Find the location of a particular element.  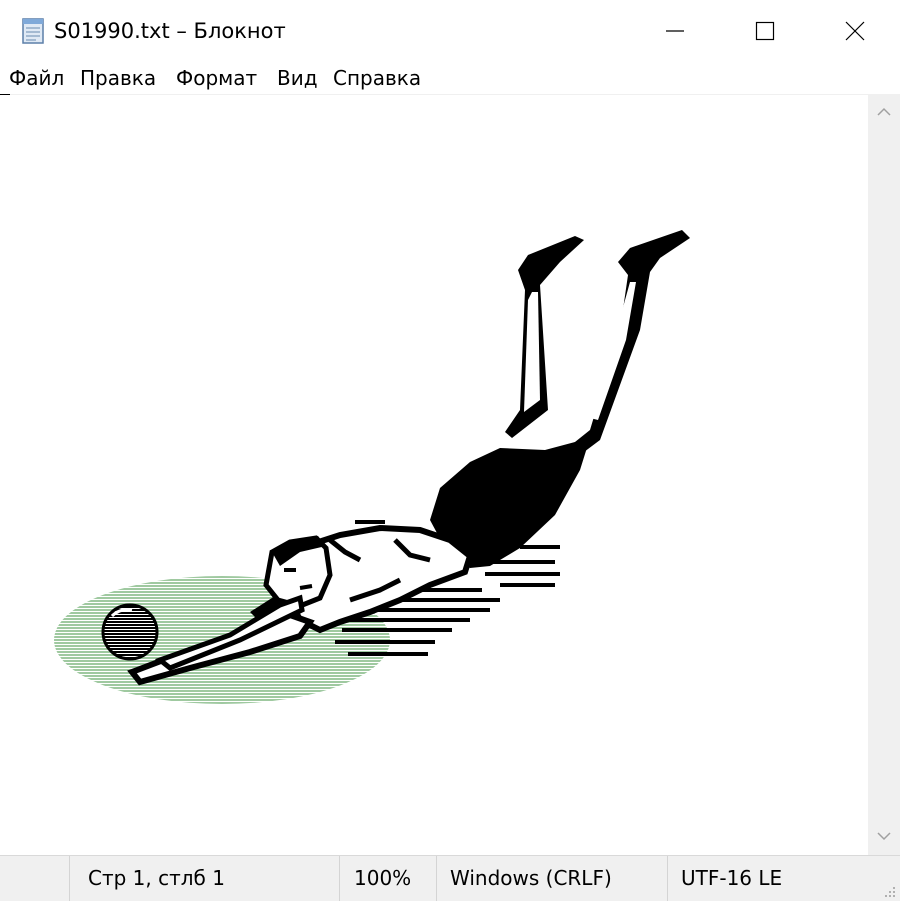

window-title: S01990.txt – Блокнот is located at coordinates (170, 31).